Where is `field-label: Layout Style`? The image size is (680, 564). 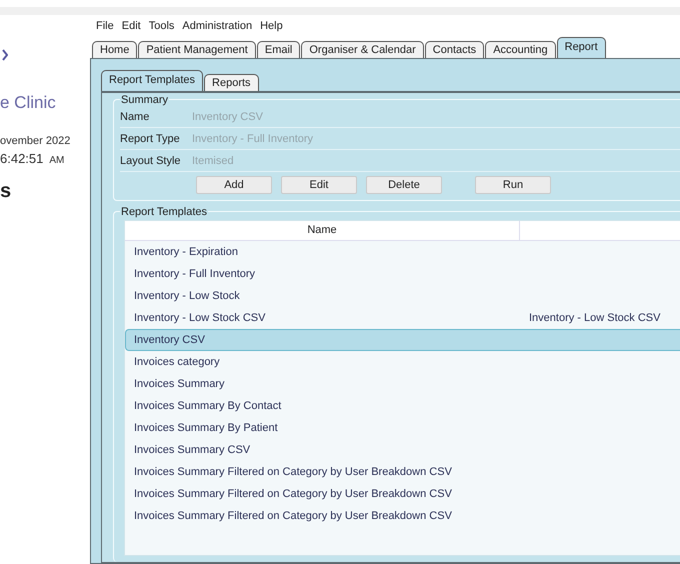
field-label: Layout Style is located at coordinates (151, 160).